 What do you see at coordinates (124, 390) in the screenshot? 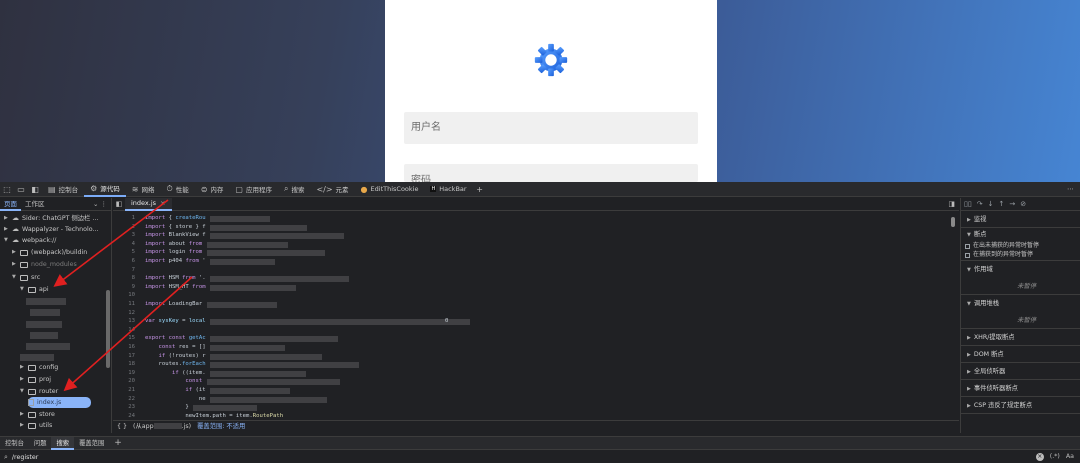
I see `line-number: 21` at bounding box center [124, 390].